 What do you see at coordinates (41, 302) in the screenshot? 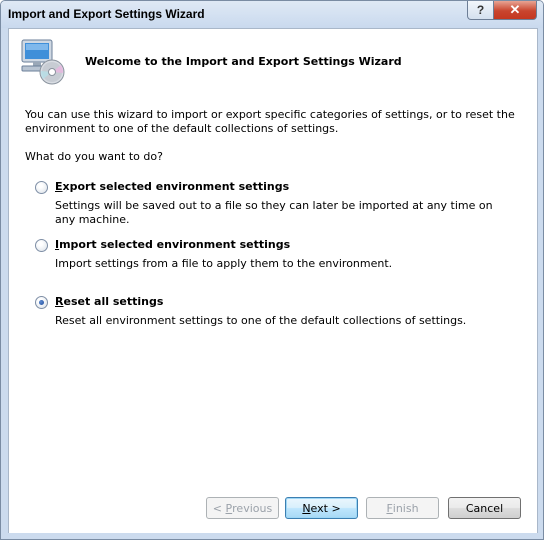
I see `reset-radio` at bounding box center [41, 302].